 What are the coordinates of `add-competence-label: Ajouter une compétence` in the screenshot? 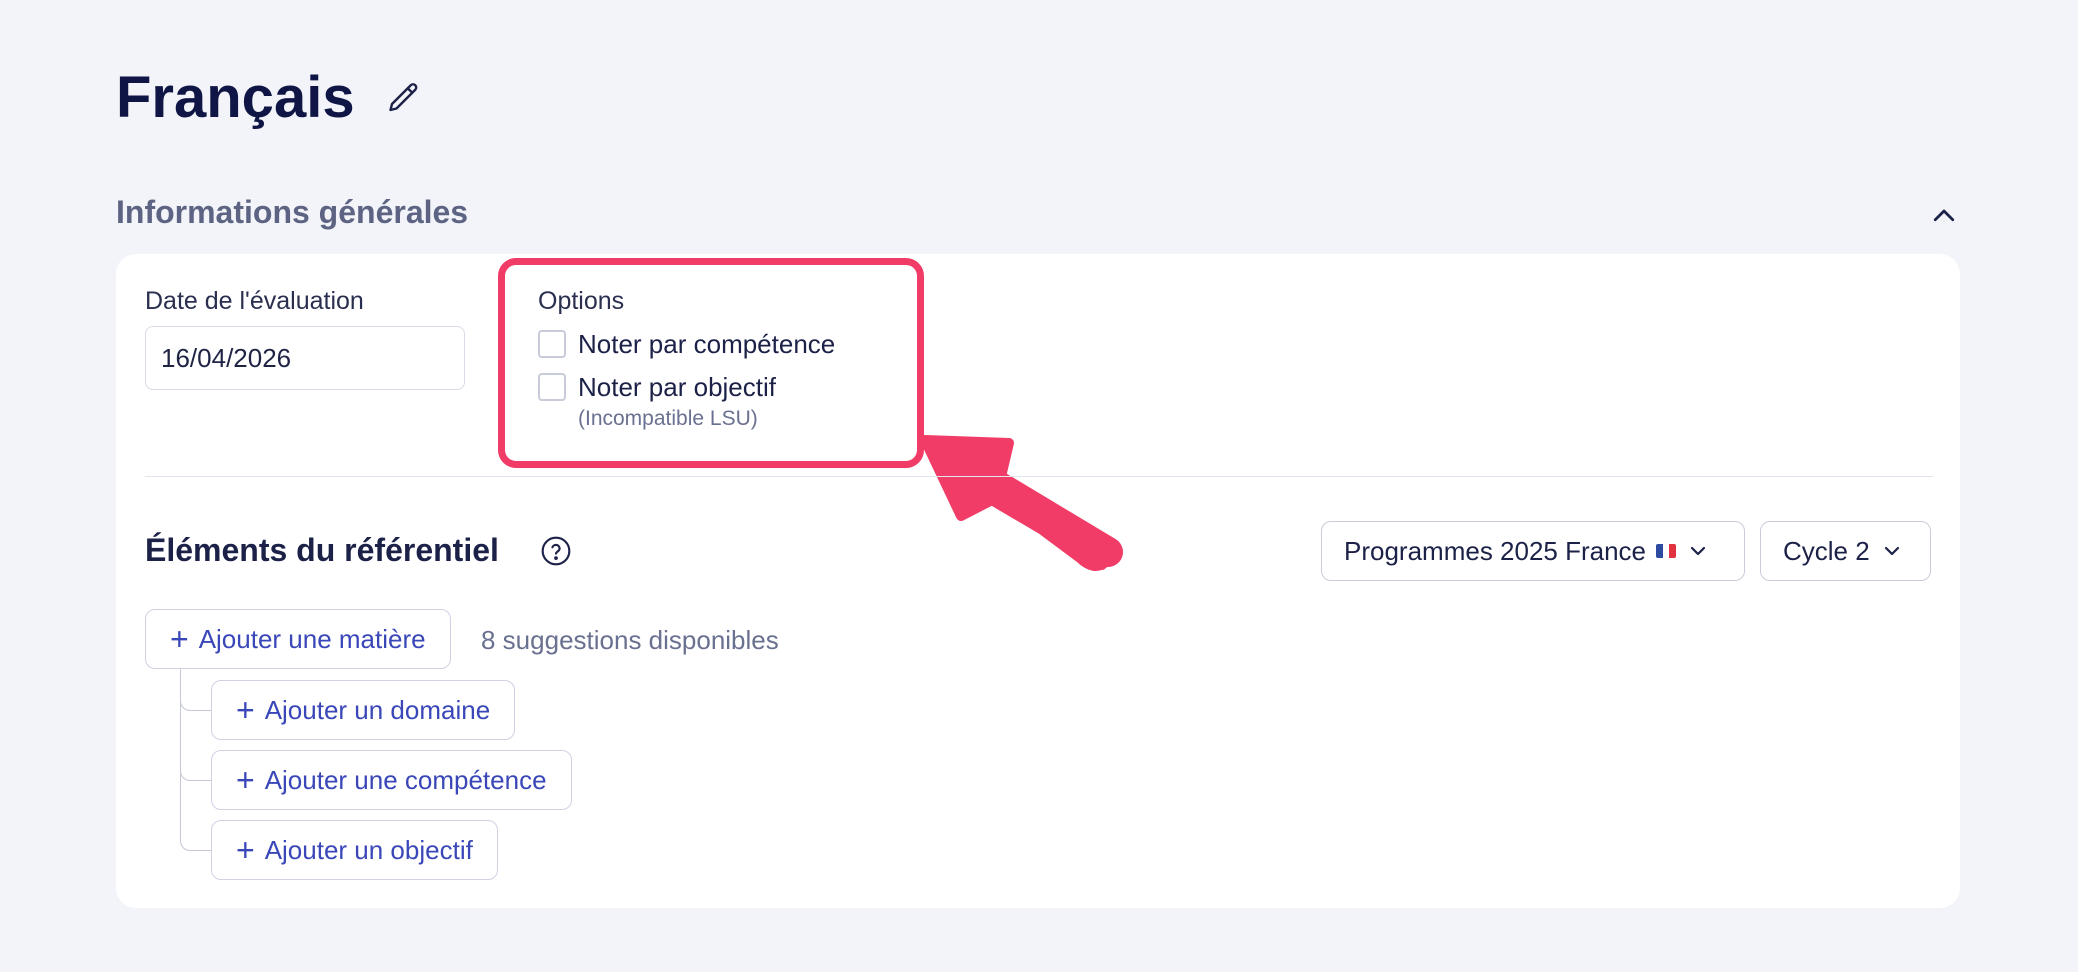 It's located at (405, 779).